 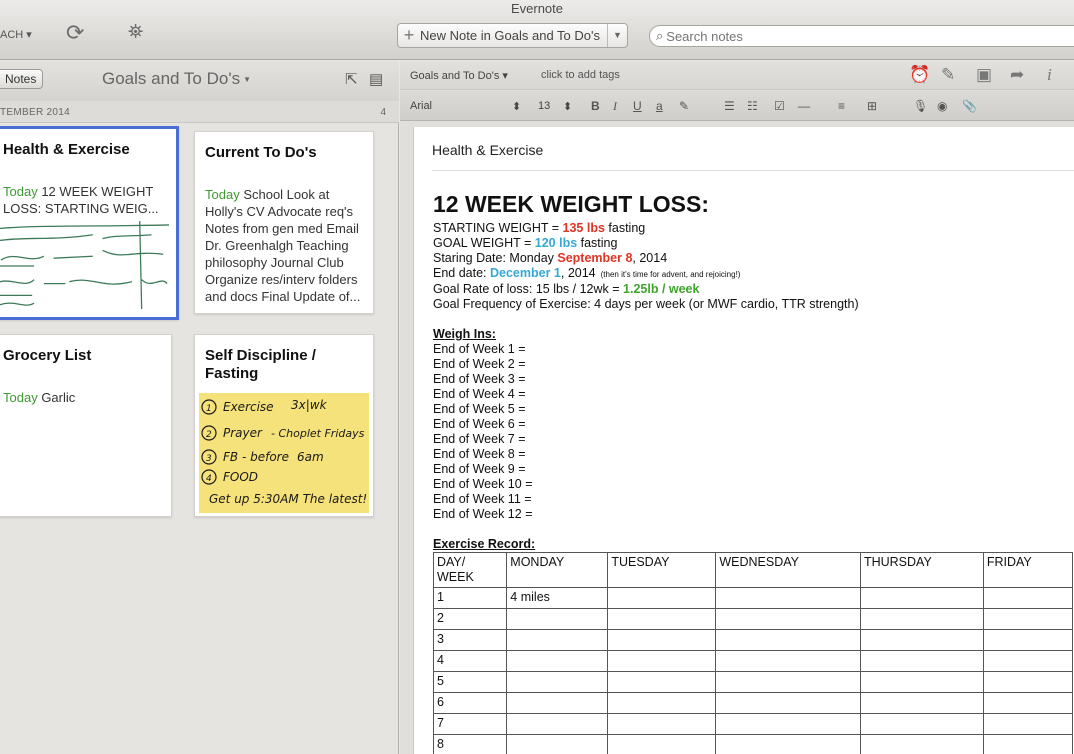 I want to click on numbered-list-icon: ☷, so click(x=752, y=106).